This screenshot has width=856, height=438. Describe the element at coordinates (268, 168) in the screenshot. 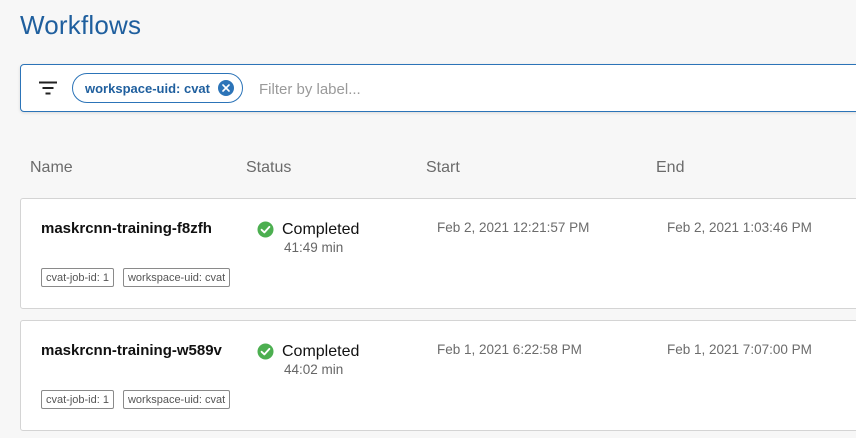

I see `column-header-status: Status` at that location.